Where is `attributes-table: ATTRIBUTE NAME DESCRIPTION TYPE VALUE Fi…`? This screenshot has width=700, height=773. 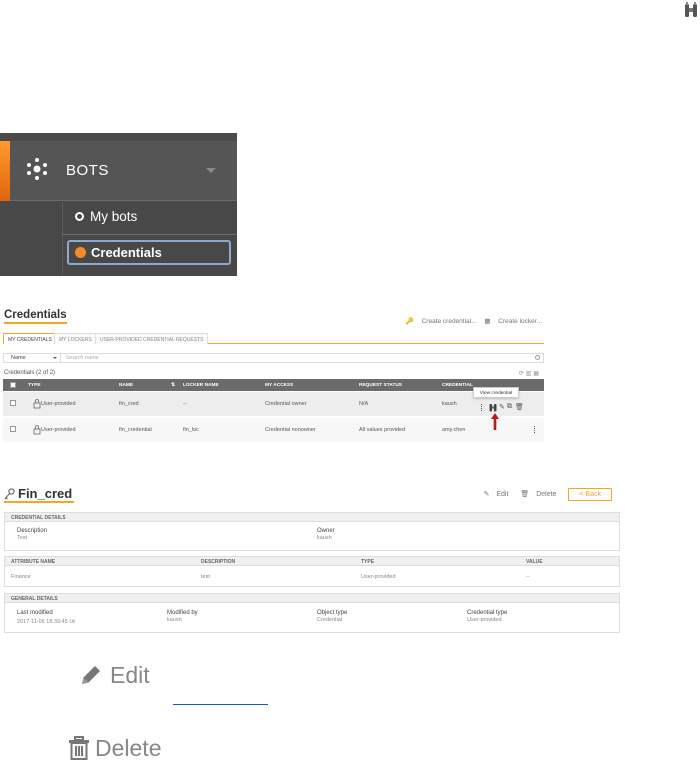
attributes-table: ATTRIBUTE NAME DESCRIPTION TYPE VALUE Fi… is located at coordinates (312, 571).